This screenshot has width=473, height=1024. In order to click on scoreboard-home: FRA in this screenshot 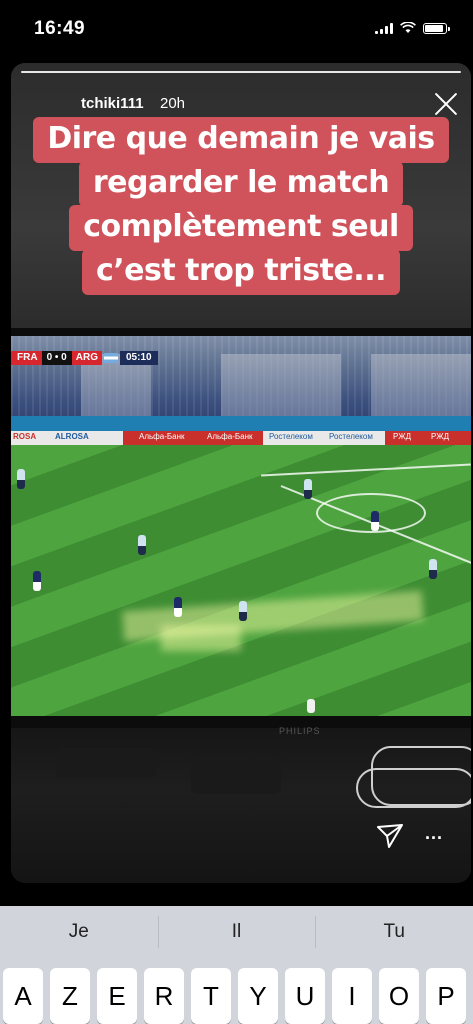, I will do `click(26, 358)`.